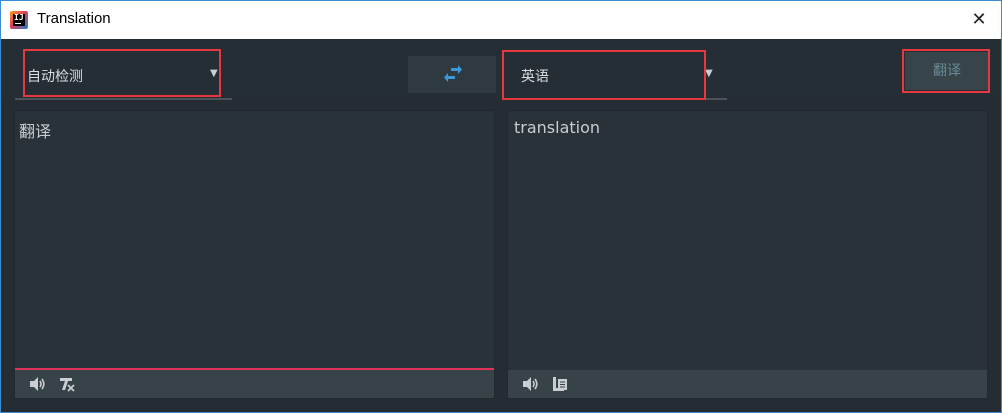 The width and height of the screenshot is (1002, 413). What do you see at coordinates (67, 384) in the screenshot?
I see `clear-text-icon` at bounding box center [67, 384].